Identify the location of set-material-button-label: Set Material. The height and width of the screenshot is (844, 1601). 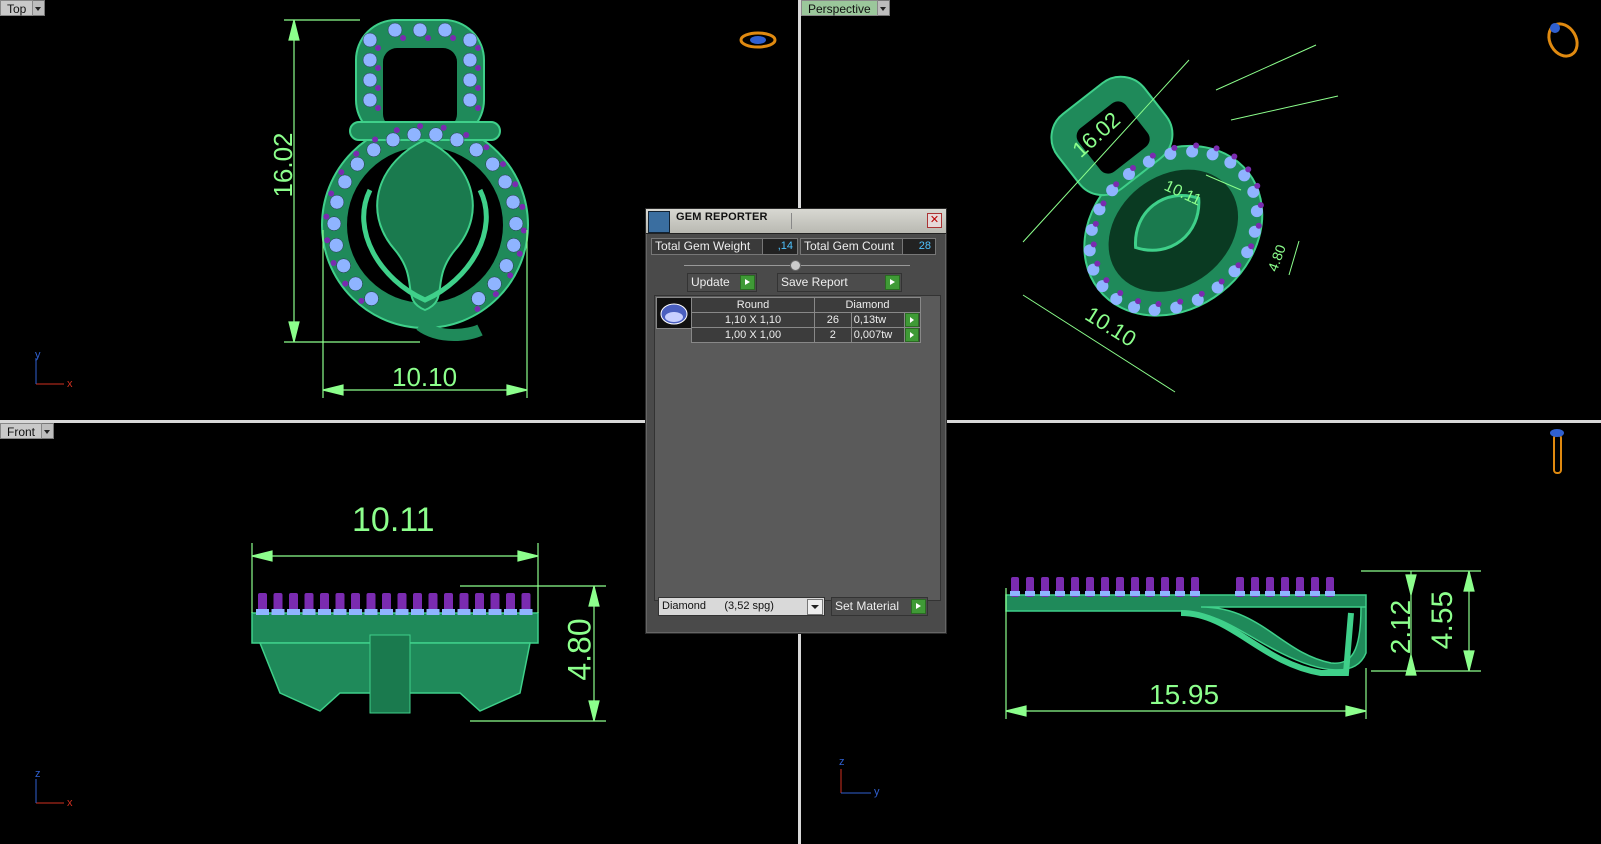
(867, 606).